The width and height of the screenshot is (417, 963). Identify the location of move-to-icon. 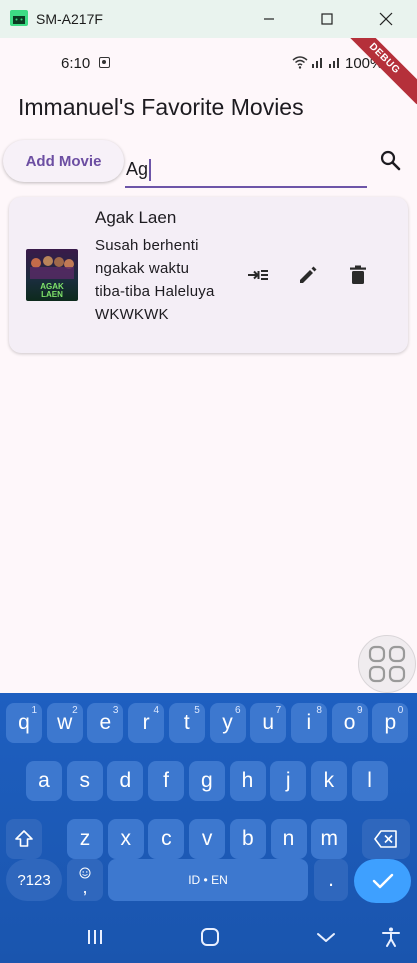
(258, 275).